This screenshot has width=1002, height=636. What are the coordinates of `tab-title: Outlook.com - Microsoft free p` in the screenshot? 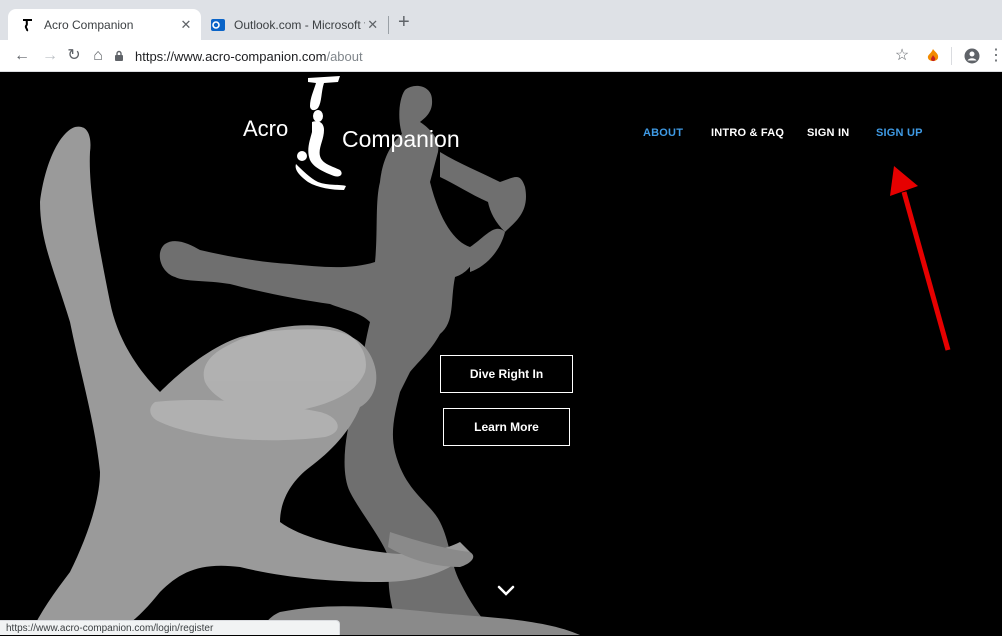 It's located at (299, 24).